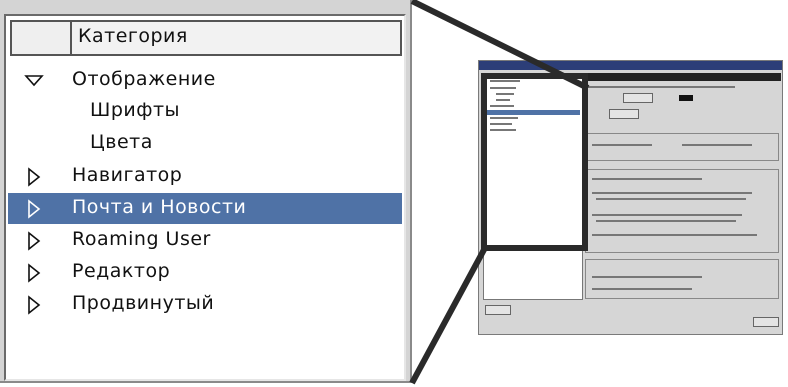 The image size is (788, 387). What do you see at coordinates (532, 112) in the screenshot?
I see `mini-selected-row` at bounding box center [532, 112].